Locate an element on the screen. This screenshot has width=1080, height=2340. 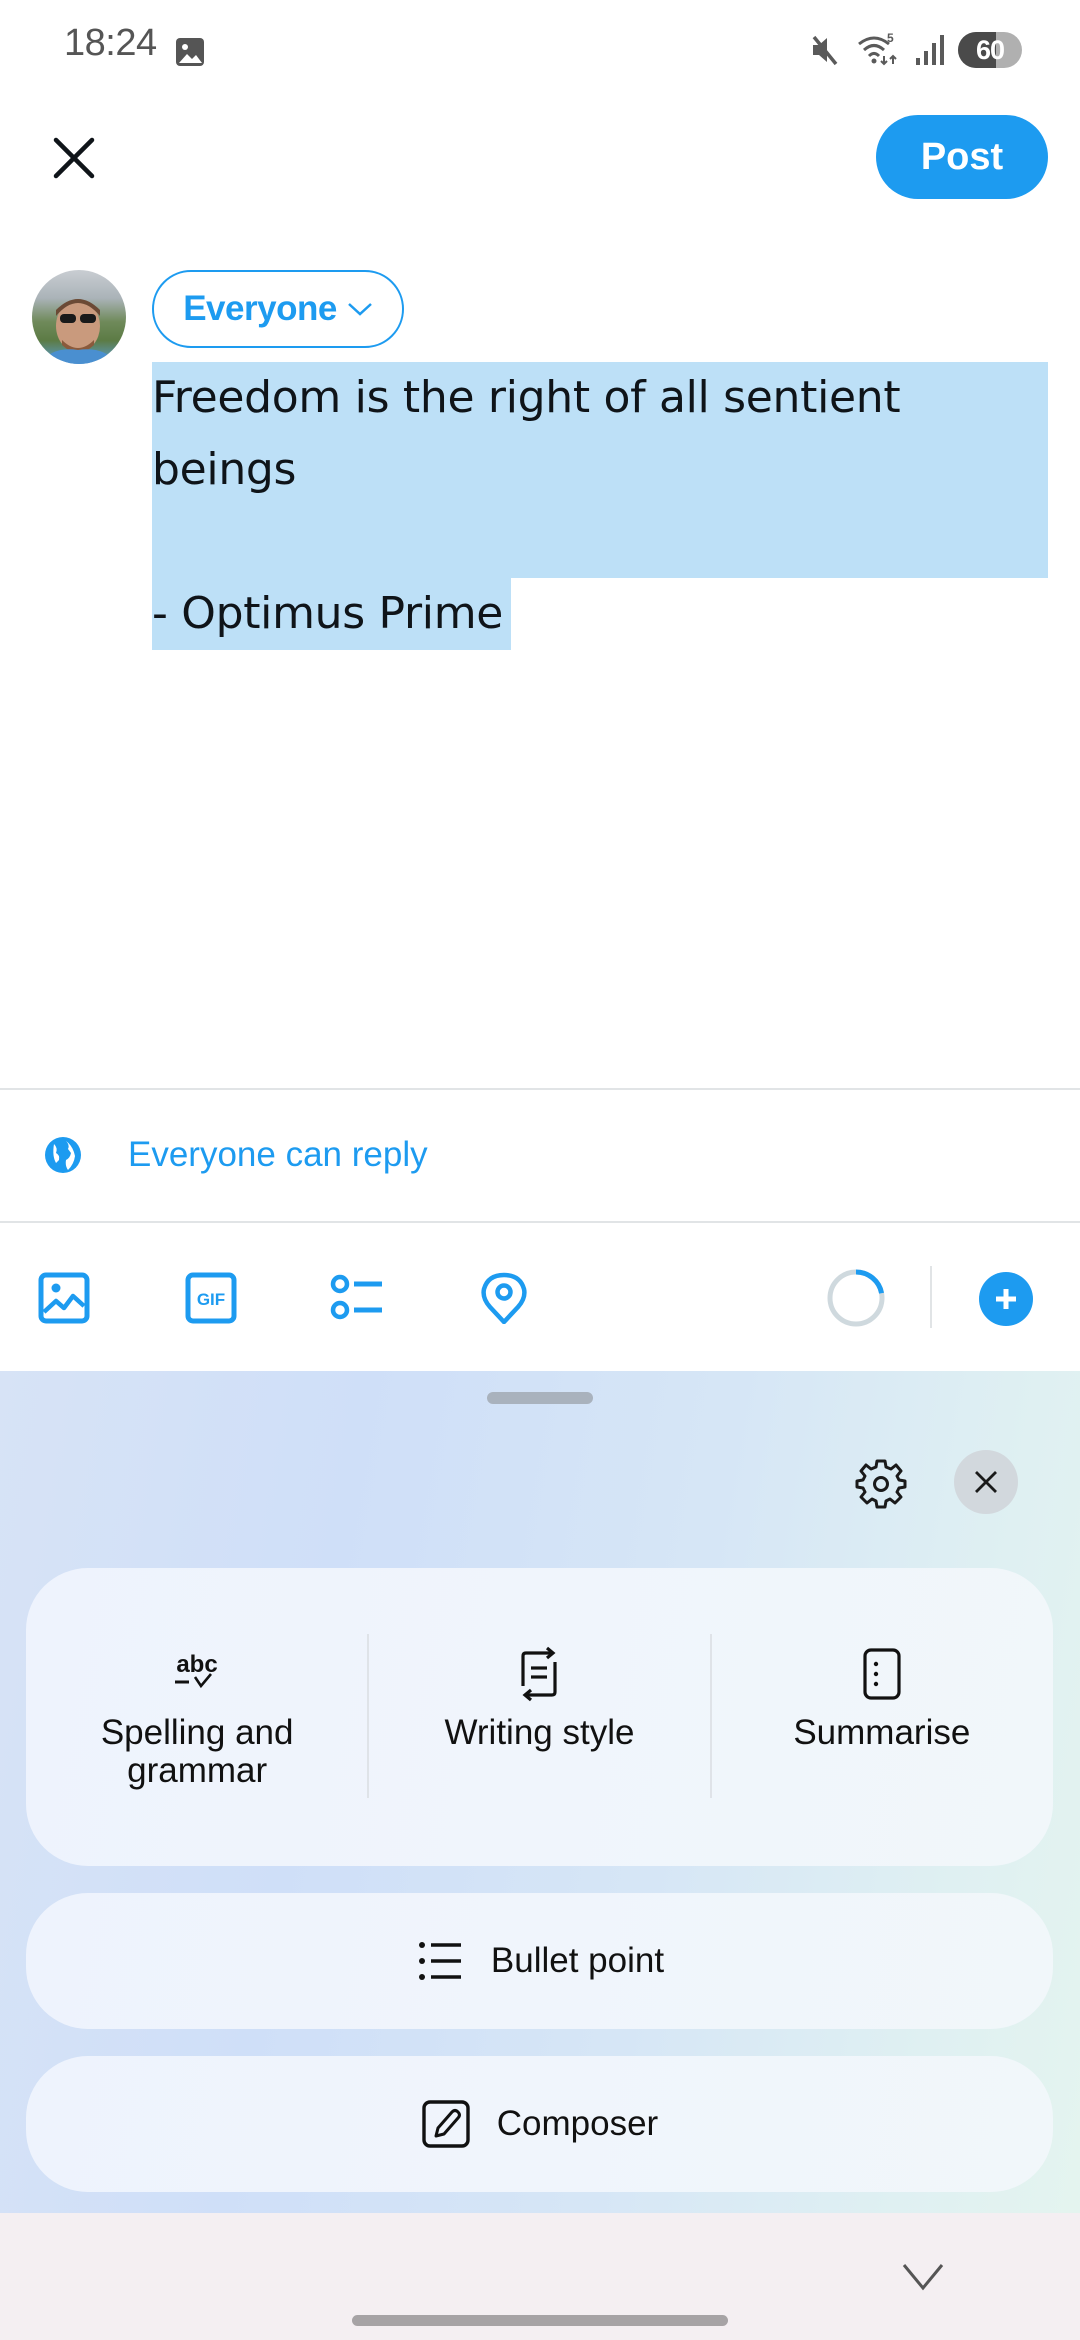
bullet-point-label: Bullet point is located at coordinates (577, 1960).